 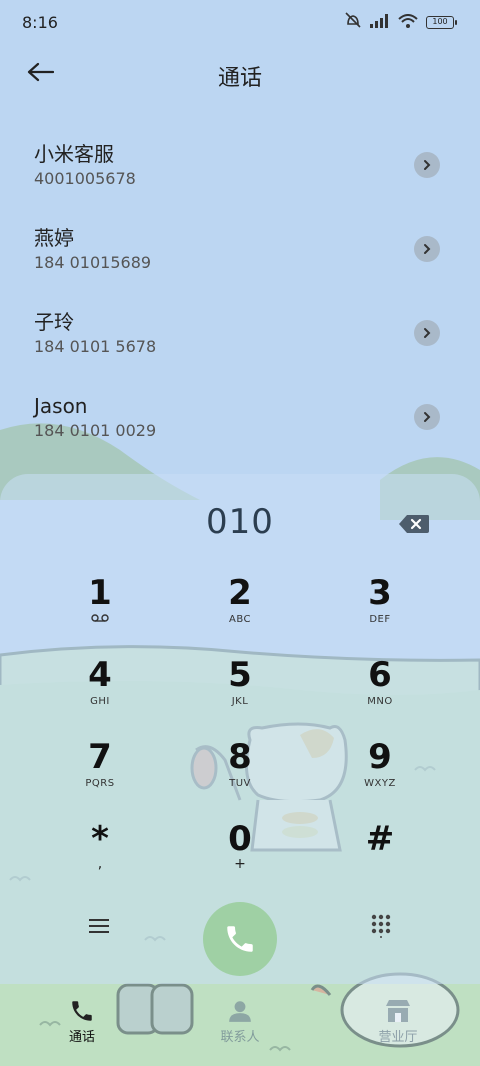 What do you see at coordinates (398, 1007) in the screenshot?
I see `shop-icon` at bounding box center [398, 1007].